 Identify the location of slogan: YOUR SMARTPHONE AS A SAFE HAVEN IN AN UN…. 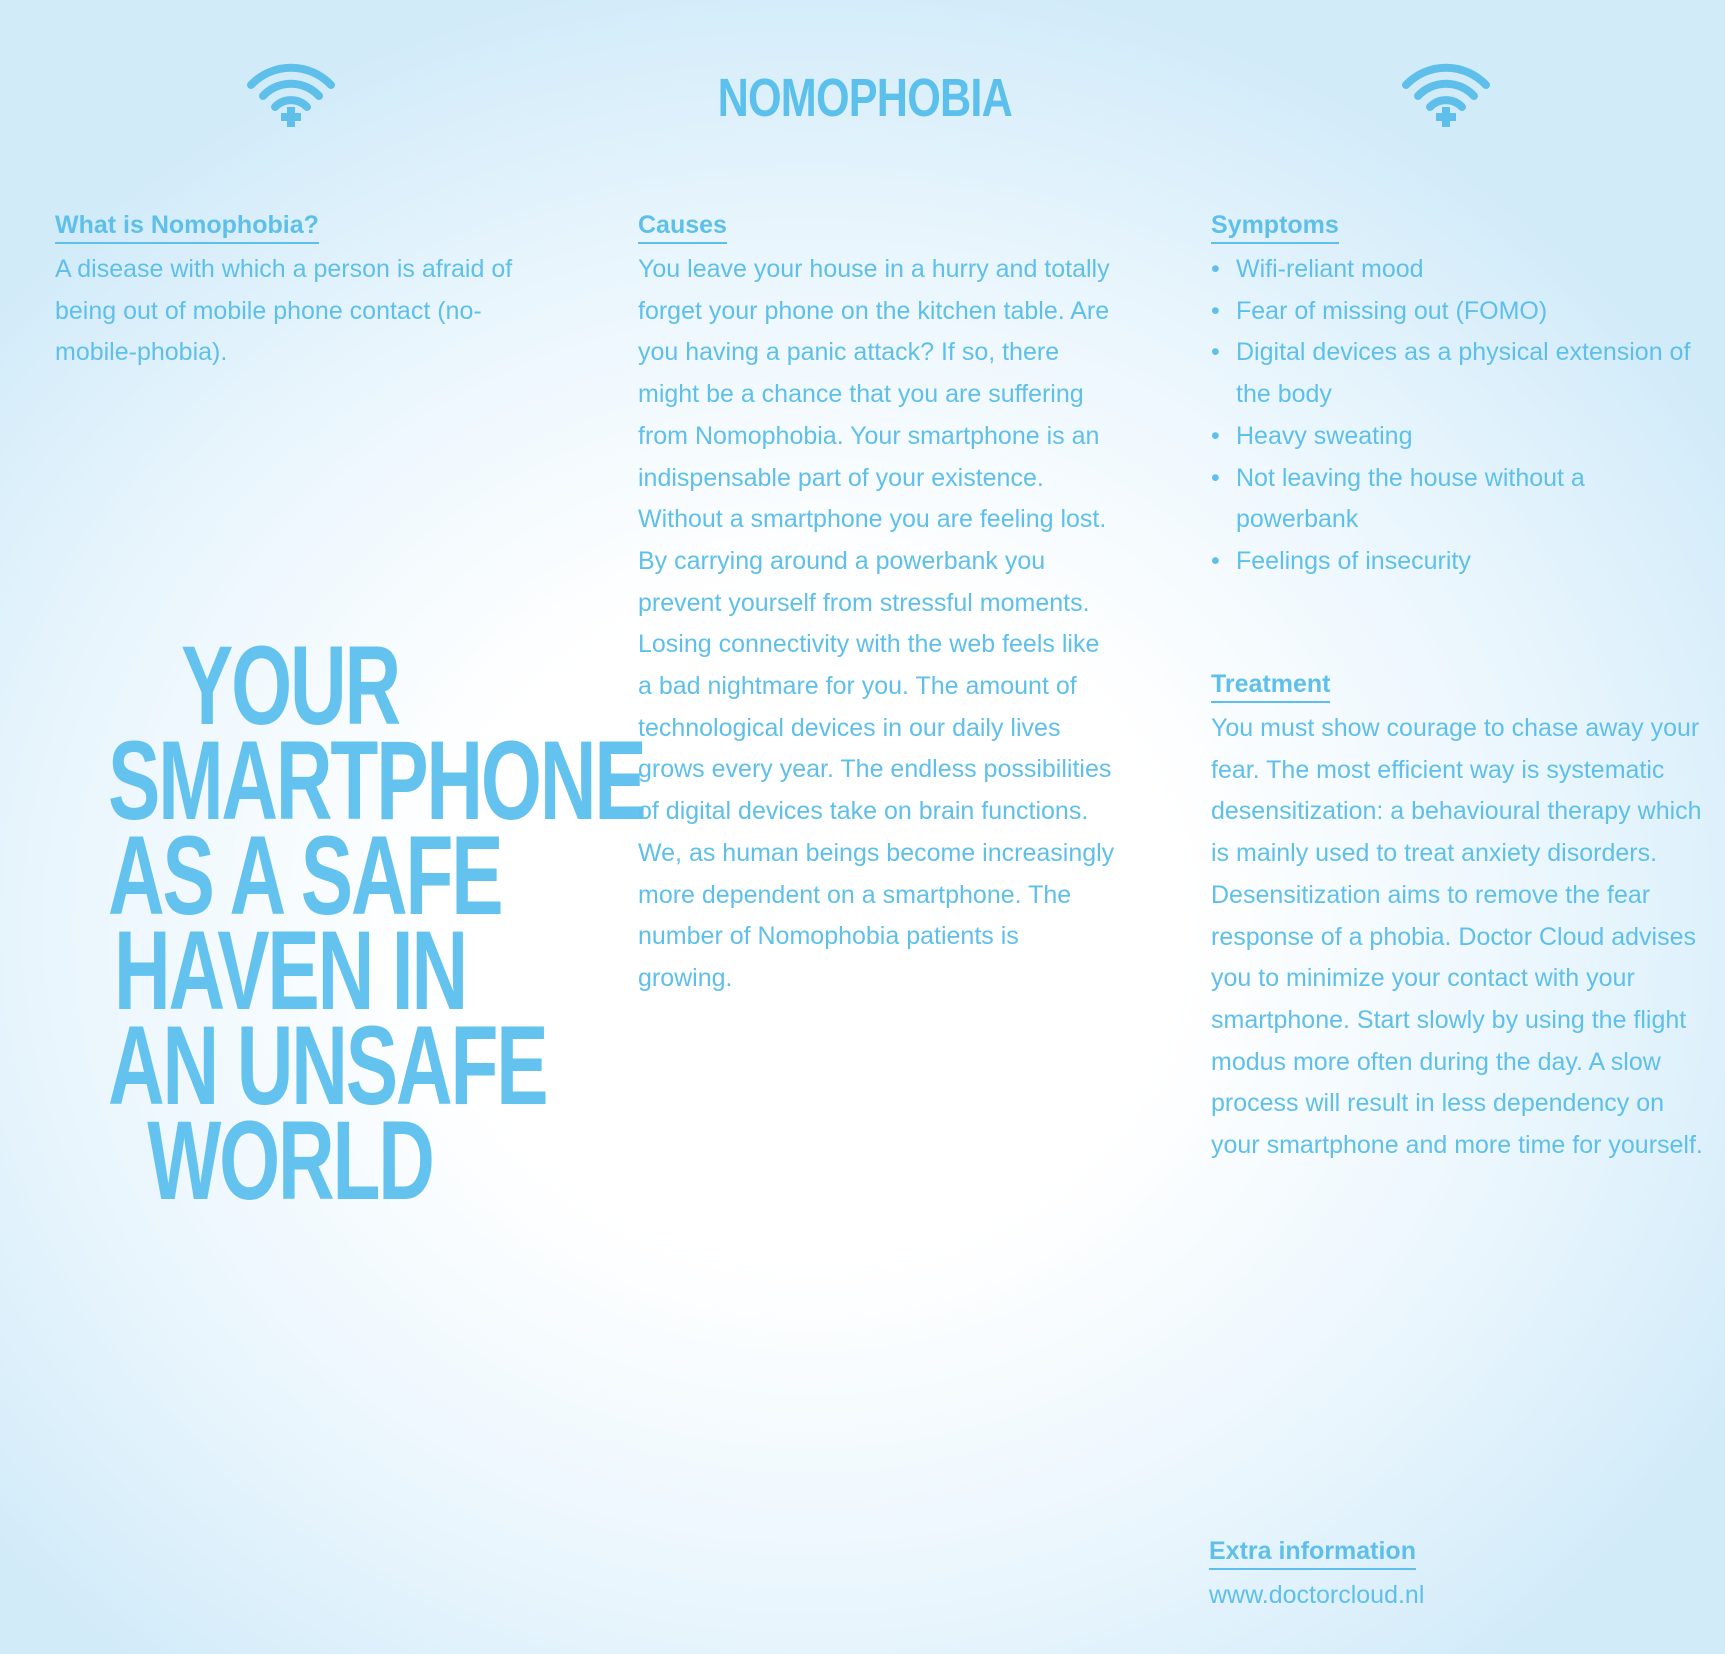
(377, 926).